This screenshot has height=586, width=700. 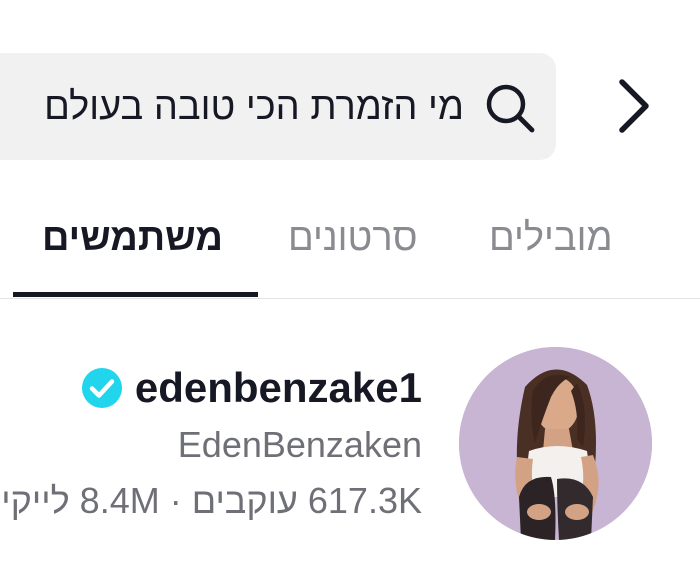 I want to click on search-input: מי הזמרת הכי טובה בעולם, so click(x=278, y=106).